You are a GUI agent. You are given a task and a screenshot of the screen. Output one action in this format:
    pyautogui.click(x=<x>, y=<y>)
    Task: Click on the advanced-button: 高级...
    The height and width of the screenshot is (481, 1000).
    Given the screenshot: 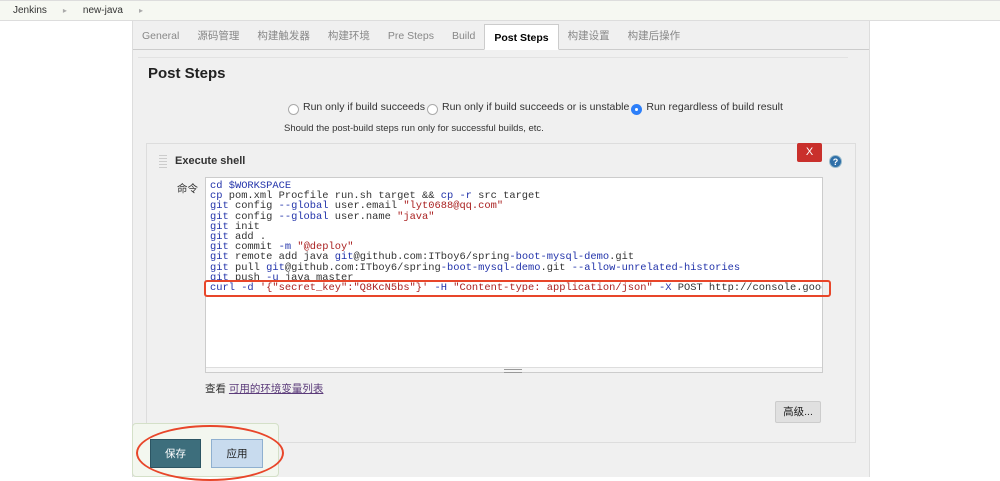 What is the action you would take?
    pyautogui.click(x=798, y=412)
    